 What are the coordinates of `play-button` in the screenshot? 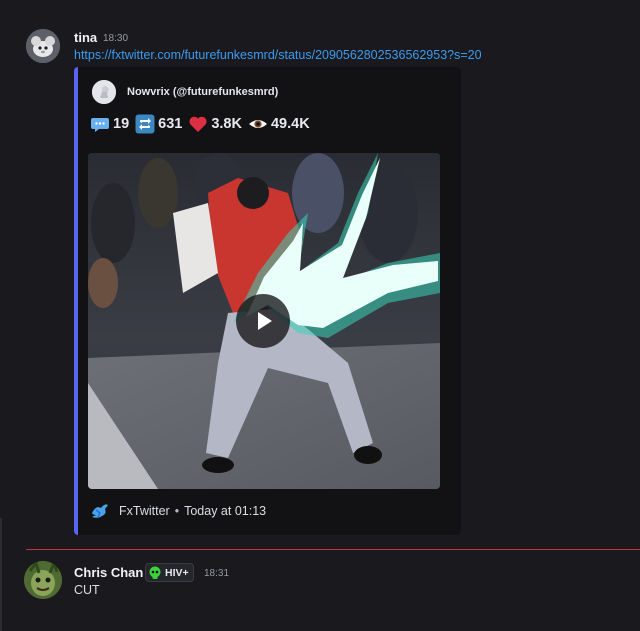 It's located at (263, 321).